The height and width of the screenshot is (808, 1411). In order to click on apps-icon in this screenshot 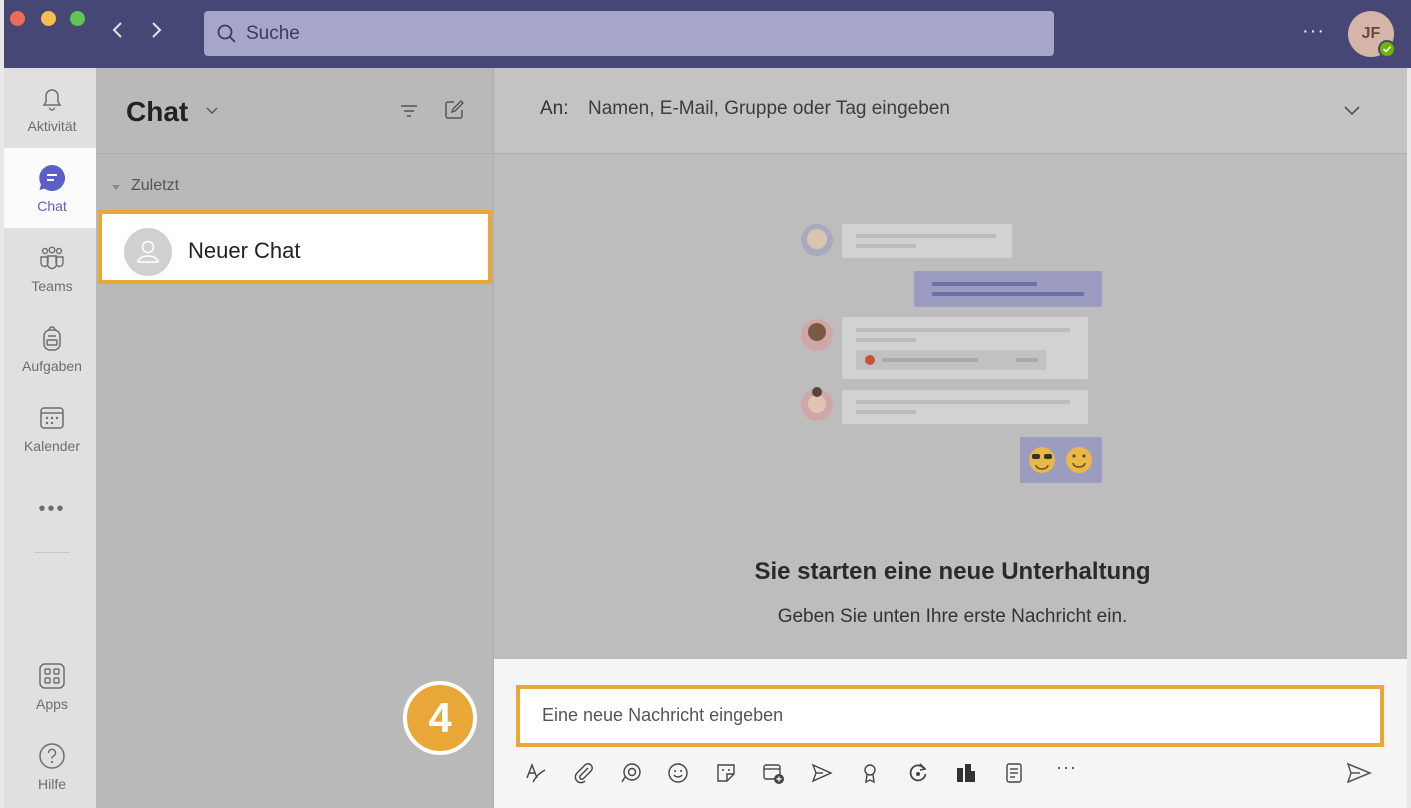, I will do `click(52, 676)`.